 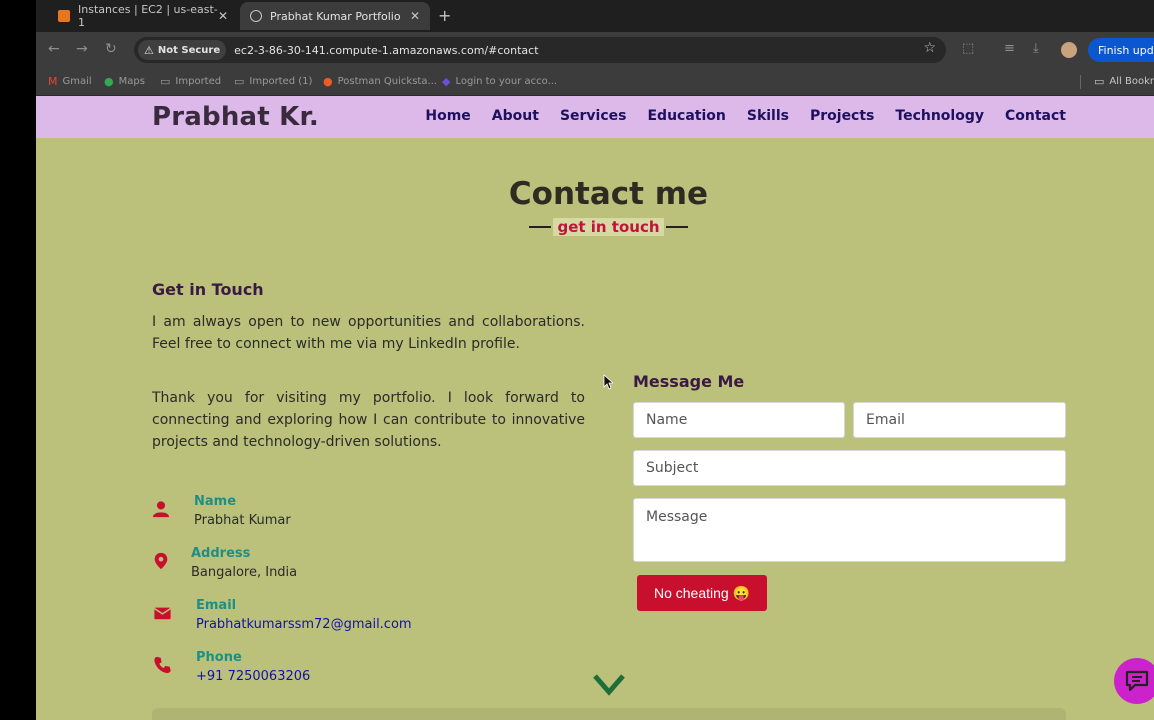 I want to click on chat-icon, so click(x=1137, y=681).